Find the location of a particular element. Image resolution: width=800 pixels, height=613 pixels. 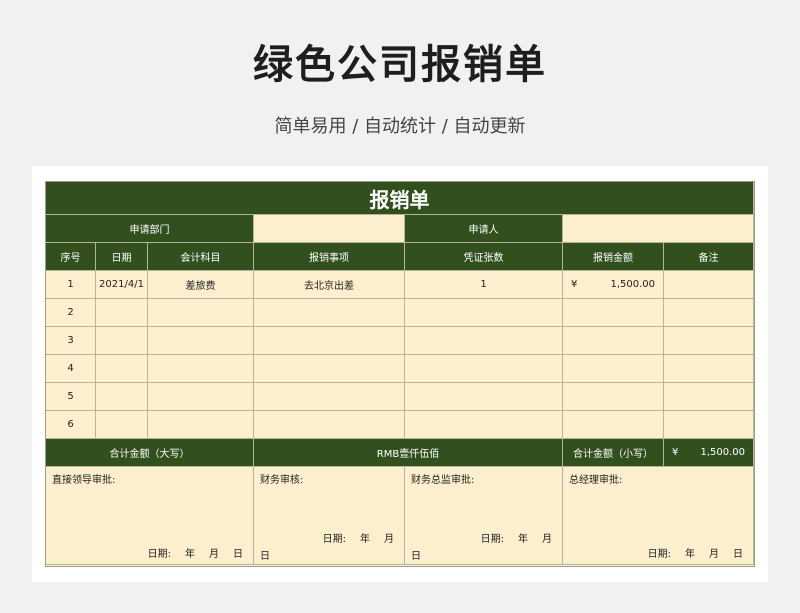

dept-value-cell is located at coordinates (329, 229).